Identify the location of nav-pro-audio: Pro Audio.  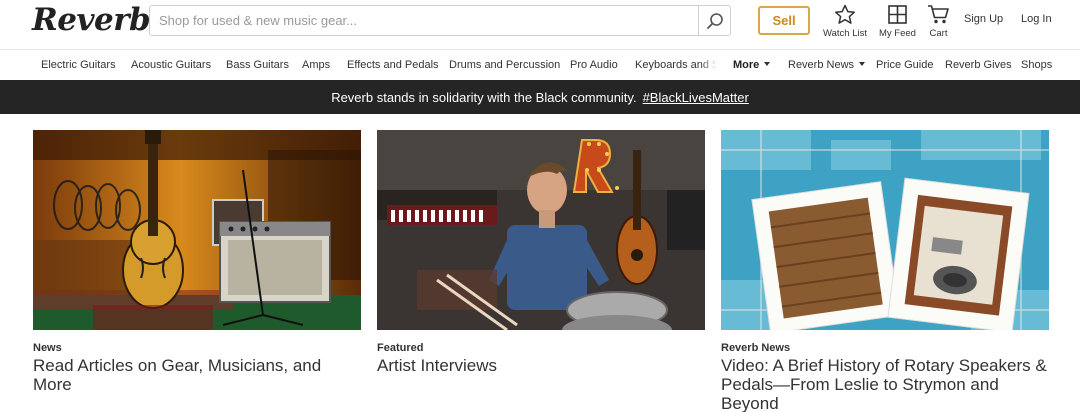
(594, 65).